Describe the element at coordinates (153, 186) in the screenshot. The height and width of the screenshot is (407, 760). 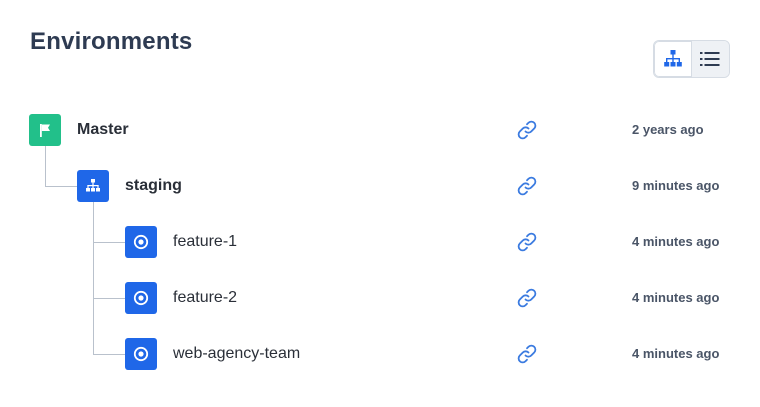
I see `environment-name: staging` at that location.